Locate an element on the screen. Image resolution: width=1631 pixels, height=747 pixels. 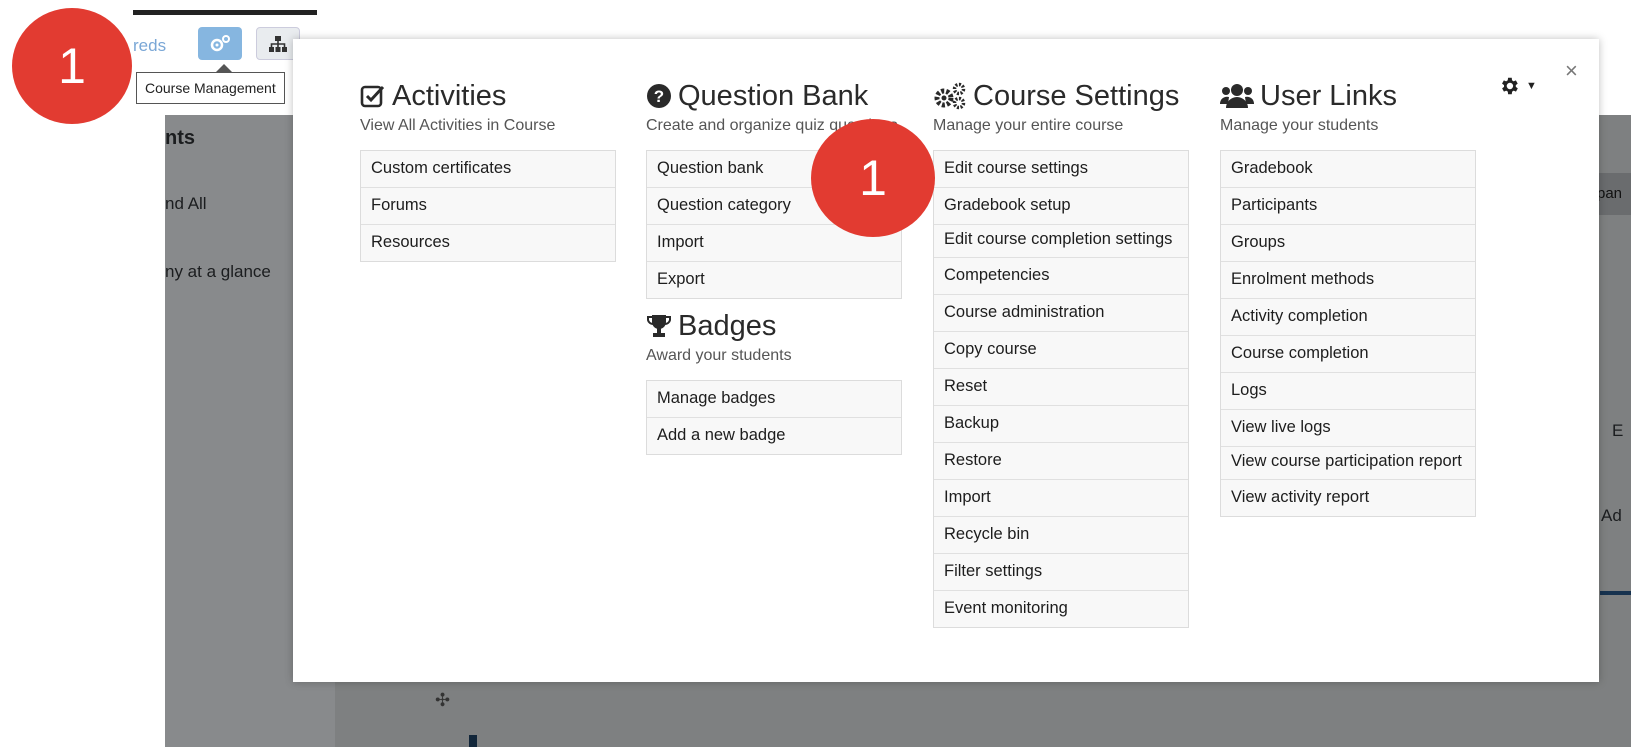
badges-title: Badges is located at coordinates (774, 326).